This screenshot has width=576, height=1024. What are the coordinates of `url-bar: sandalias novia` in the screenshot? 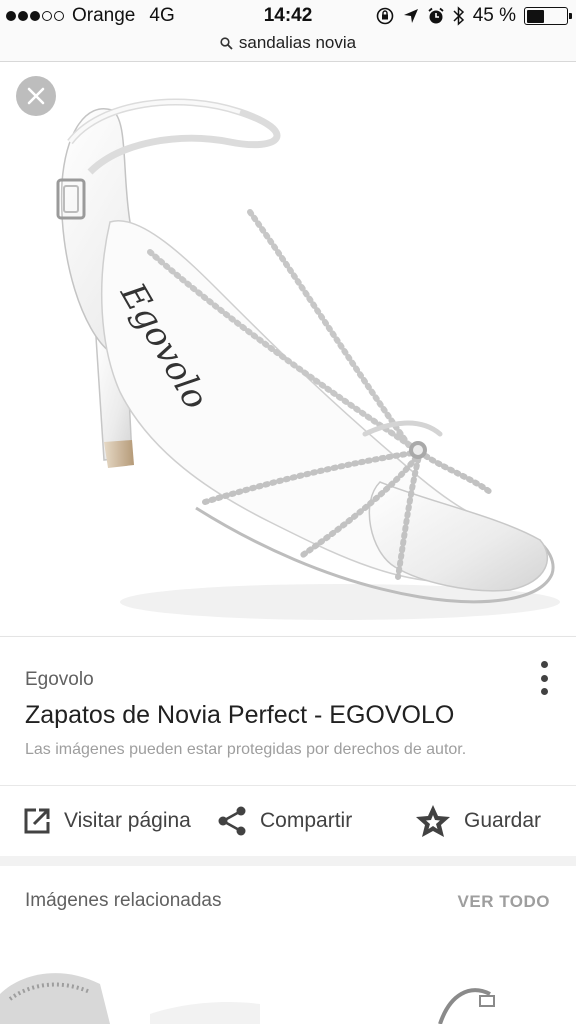 It's located at (288, 47).